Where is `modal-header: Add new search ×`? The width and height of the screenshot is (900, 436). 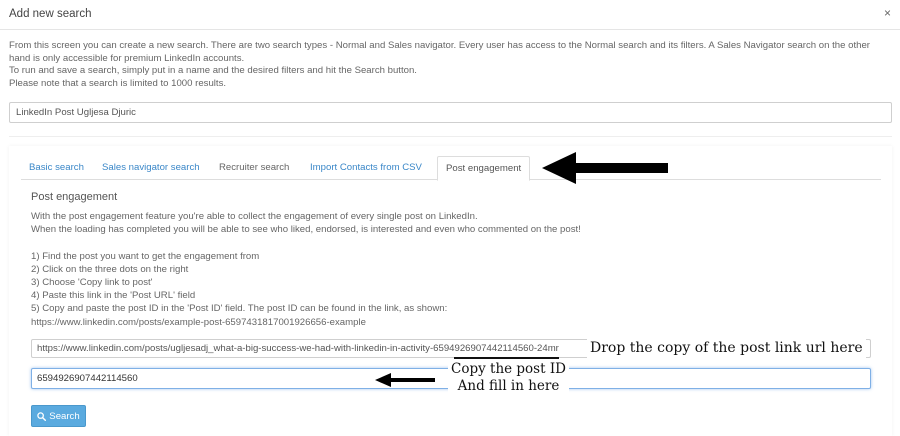 modal-header: Add new search × is located at coordinates (450, 15).